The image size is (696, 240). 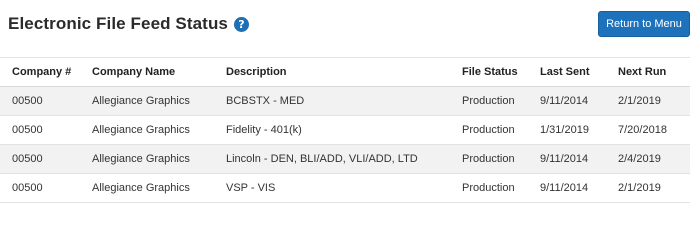 What do you see at coordinates (332, 72) in the screenshot?
I see `column-header-description: Description` at bounding box center [332, 72].